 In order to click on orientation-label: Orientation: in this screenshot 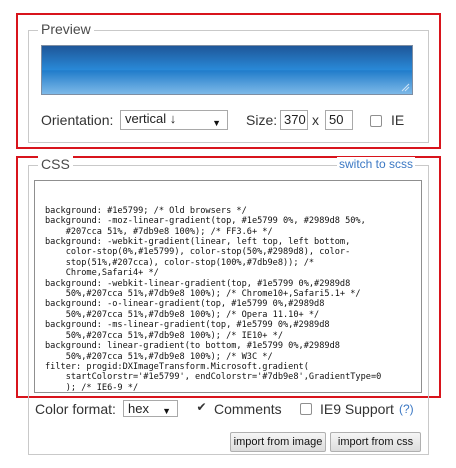, I will do `click(77, 120)`.